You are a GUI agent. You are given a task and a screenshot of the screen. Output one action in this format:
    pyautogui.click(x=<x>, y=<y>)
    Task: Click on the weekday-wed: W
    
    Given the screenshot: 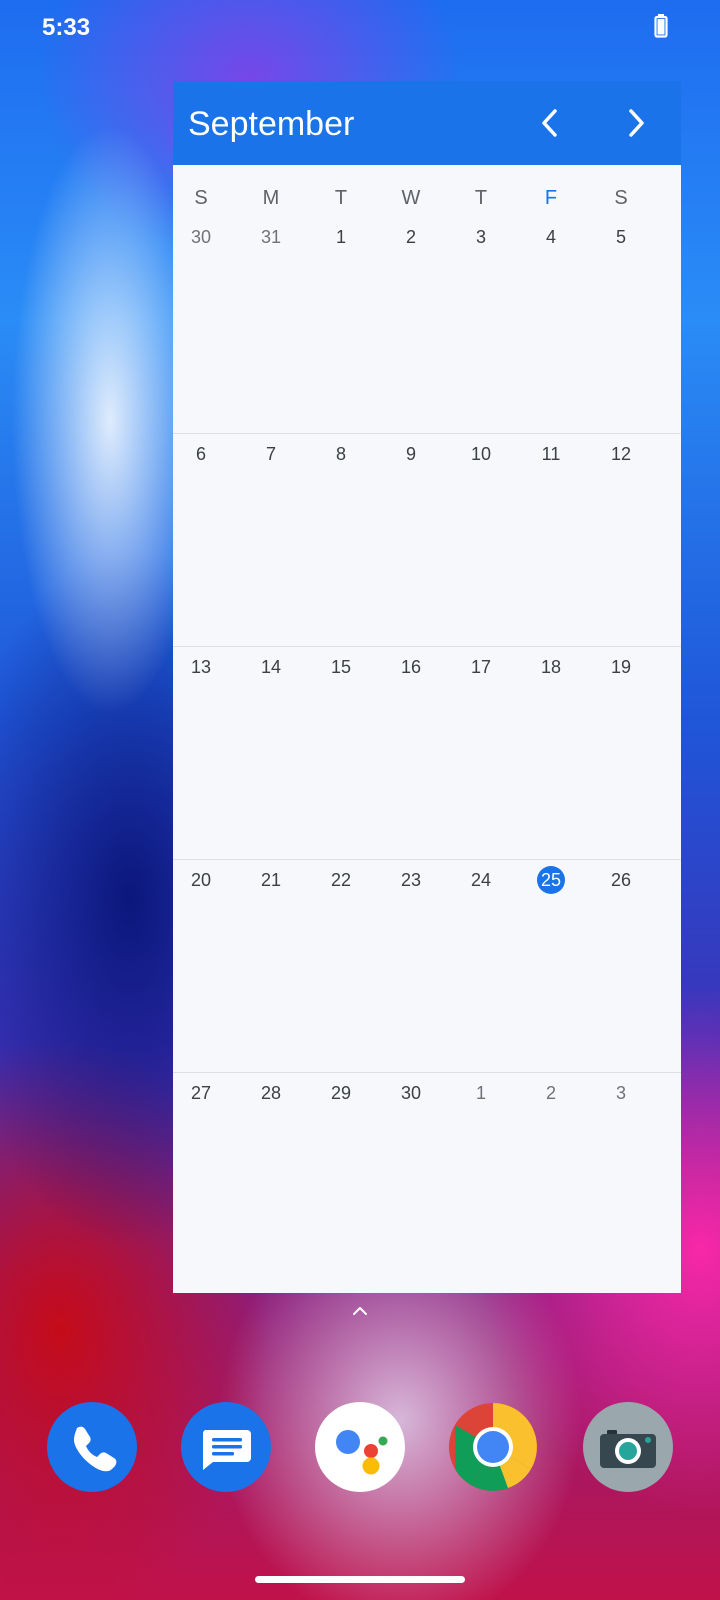 What is the action you would take?
    pyautogui.click(x=411, y=198)
    